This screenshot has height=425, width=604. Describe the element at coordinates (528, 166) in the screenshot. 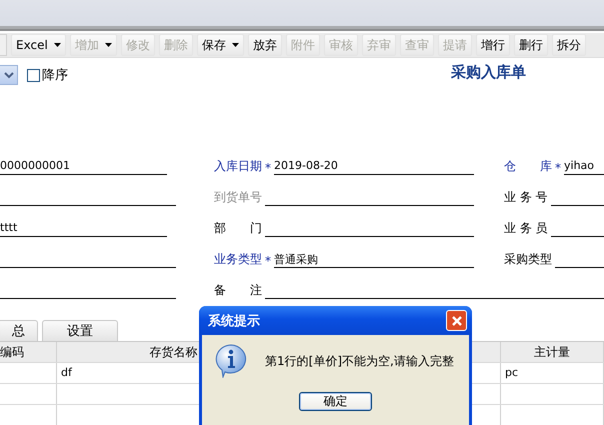

I see `field-label: 仓 库` at that location.